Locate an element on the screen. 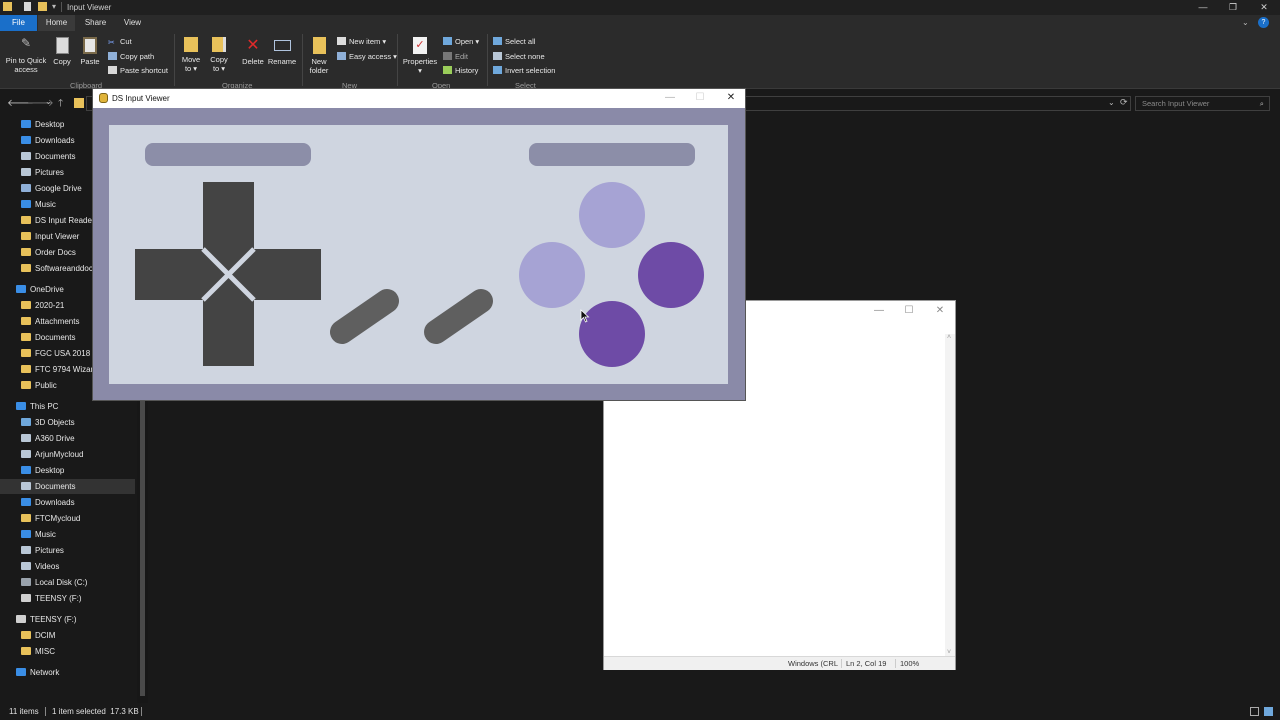  quick-access-dropdown-icon: ▾ is located at coordinates (54, 6).